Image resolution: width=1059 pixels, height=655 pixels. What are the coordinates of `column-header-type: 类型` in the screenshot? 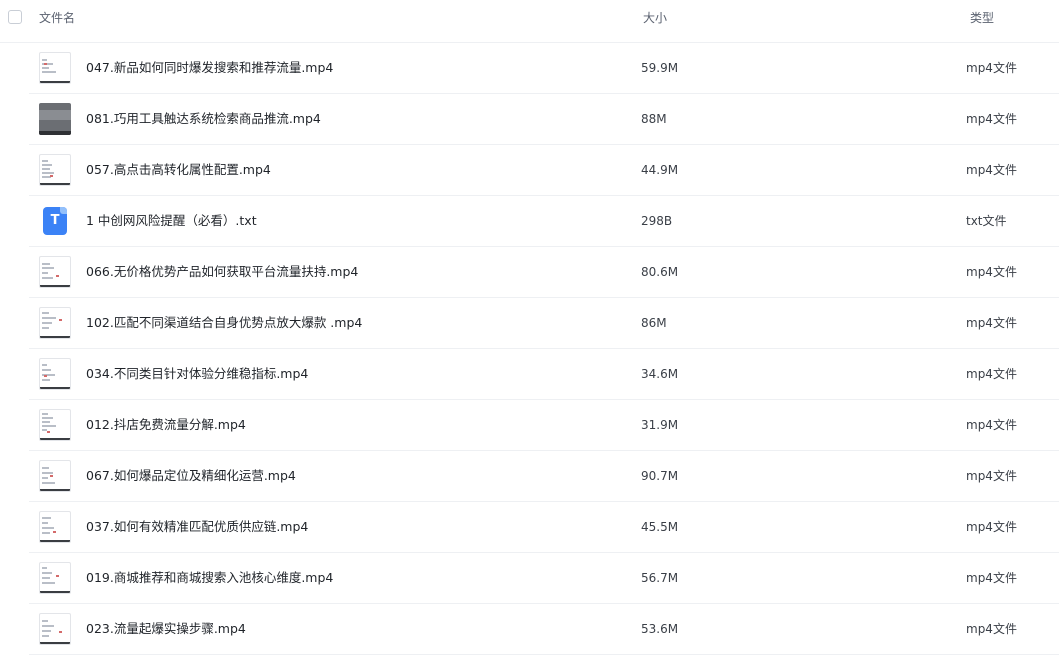 It's located at (982, 18).